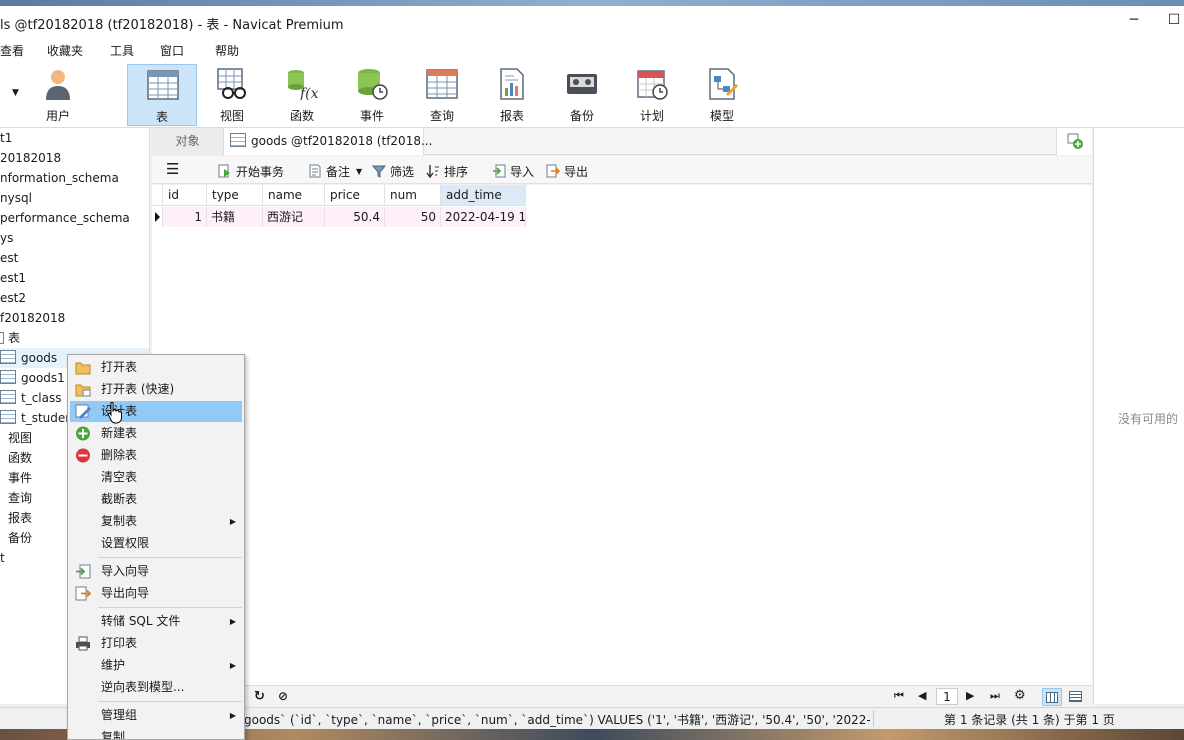 This screenshot has width=1184, height=740. I want to click on toolbar-event-button: 事件, so click(372, 95).